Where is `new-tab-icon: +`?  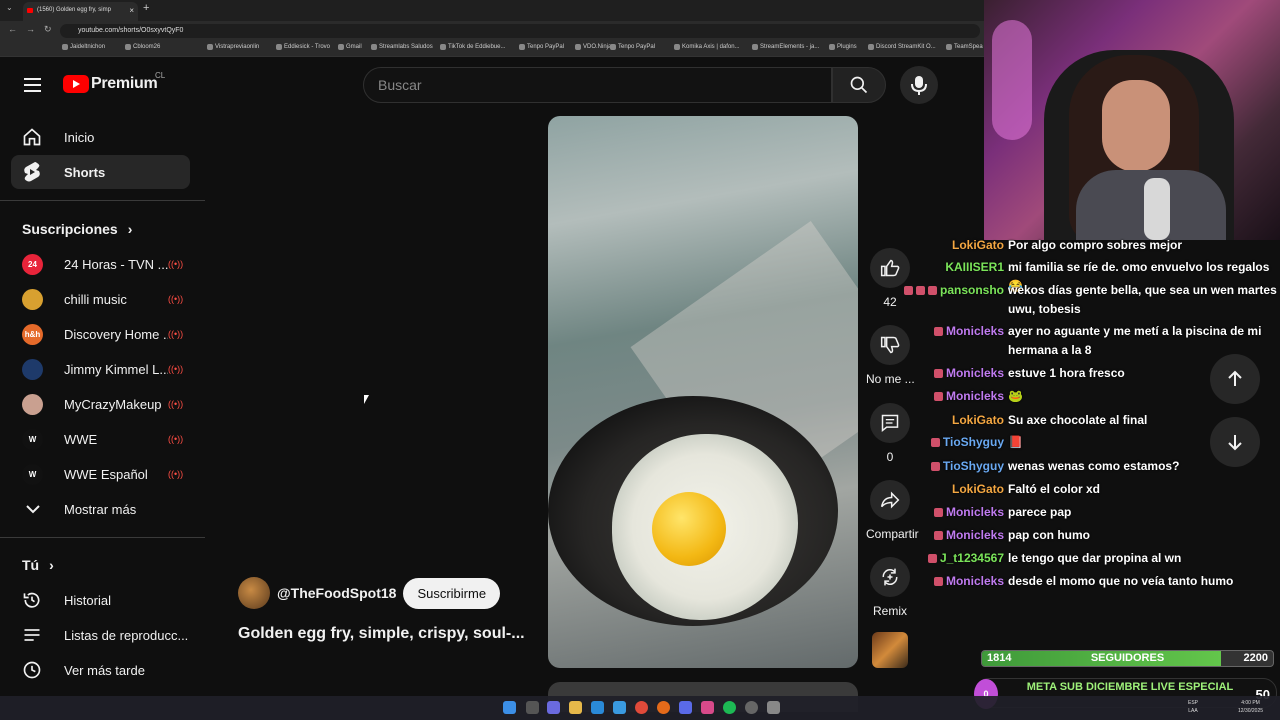
new-tab-icon: + is located at coordinates (146, 8).